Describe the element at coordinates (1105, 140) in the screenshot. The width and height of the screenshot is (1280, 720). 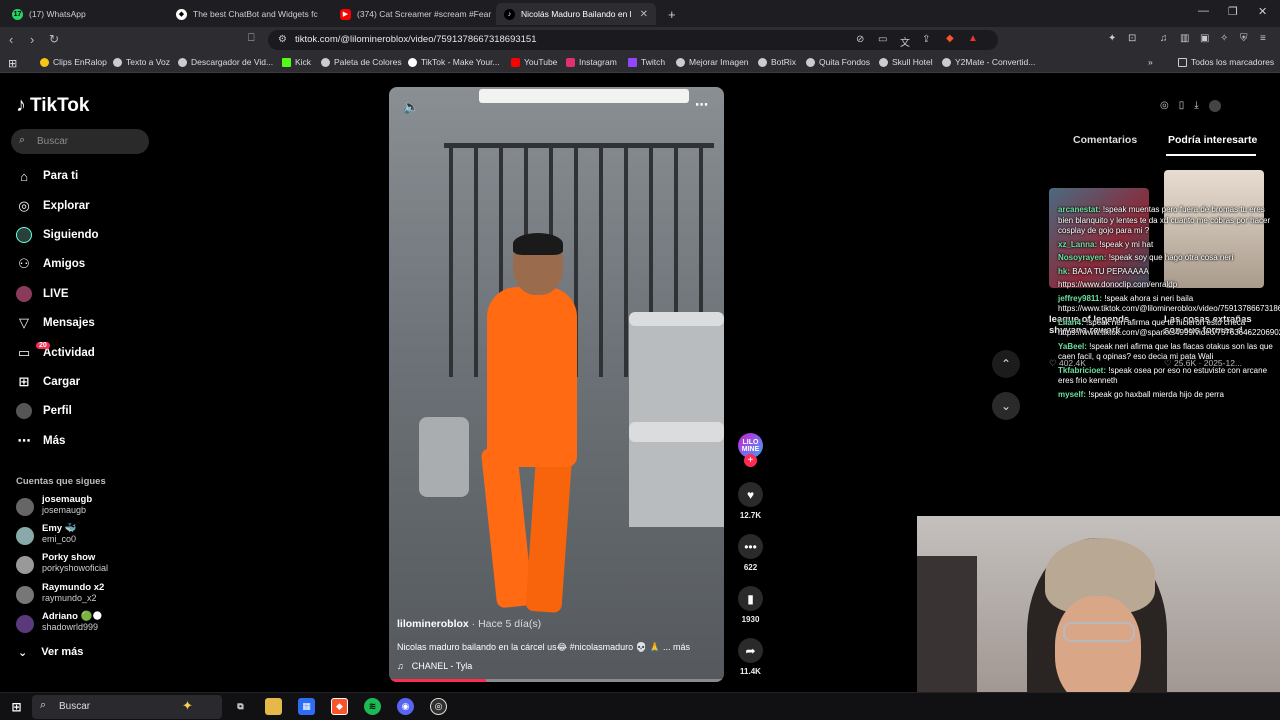
I see `tab-comentarios: Comentarios` at that location.